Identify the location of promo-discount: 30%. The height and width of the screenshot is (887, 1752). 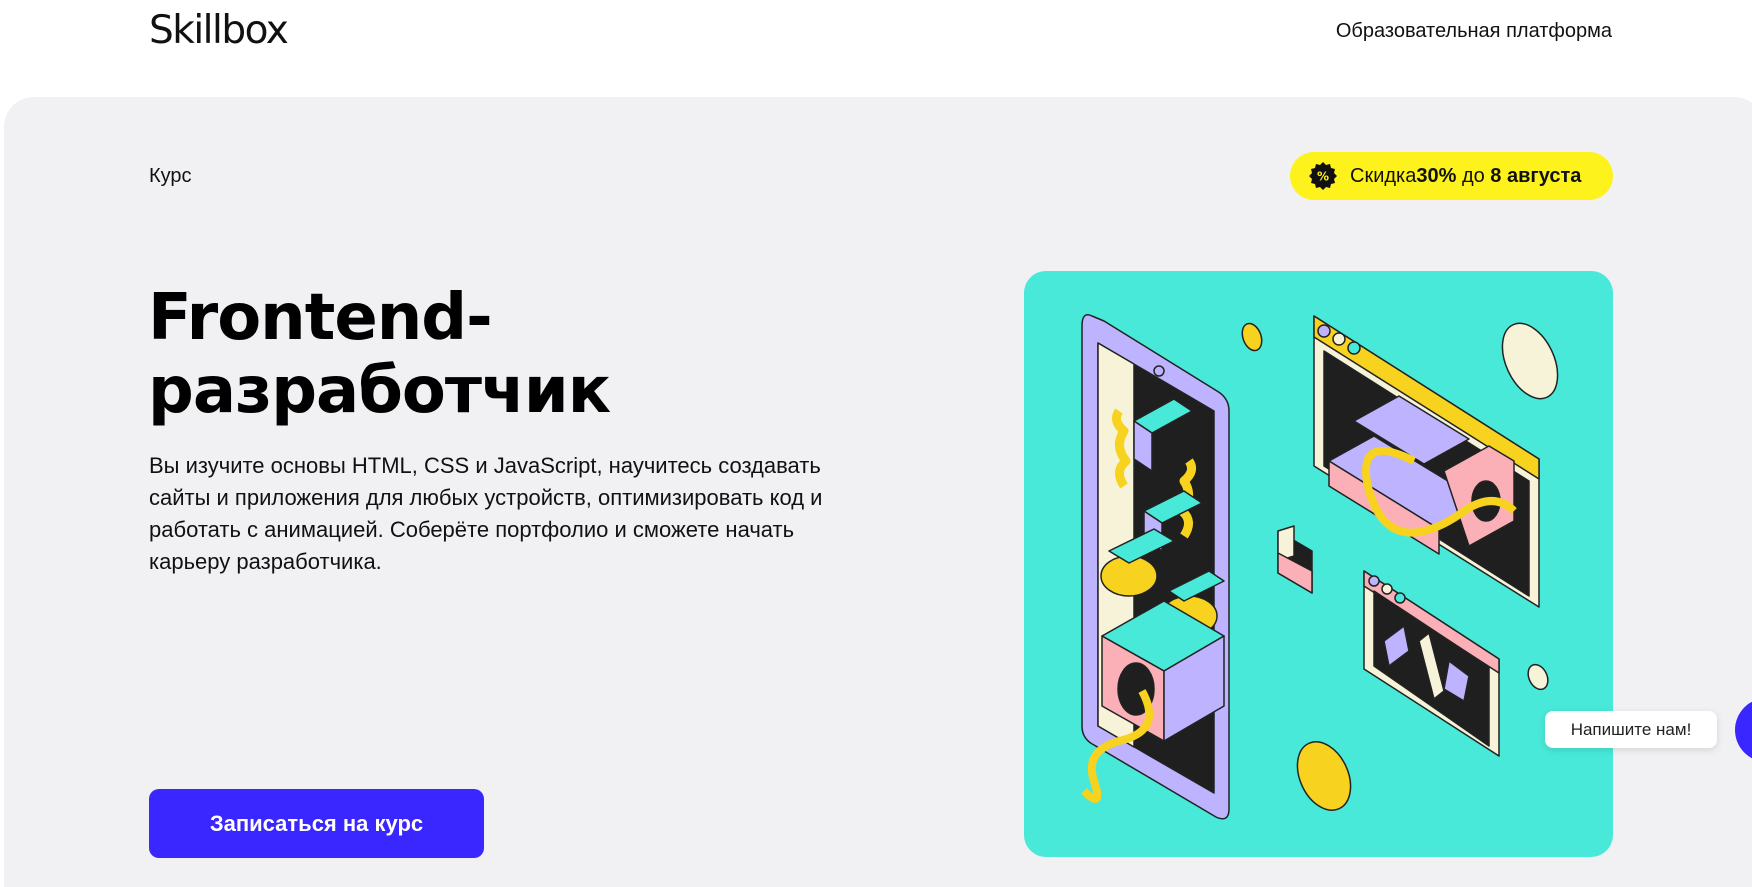
(1436, 175).